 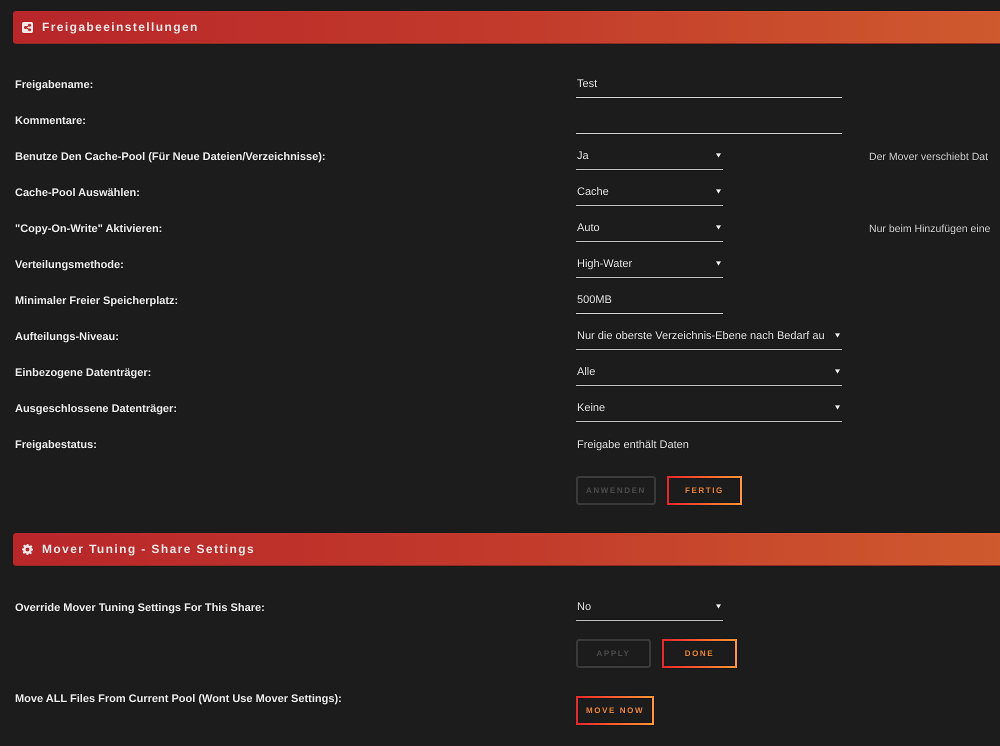 I want to click on gear-icon, so click(x=27, y=549).